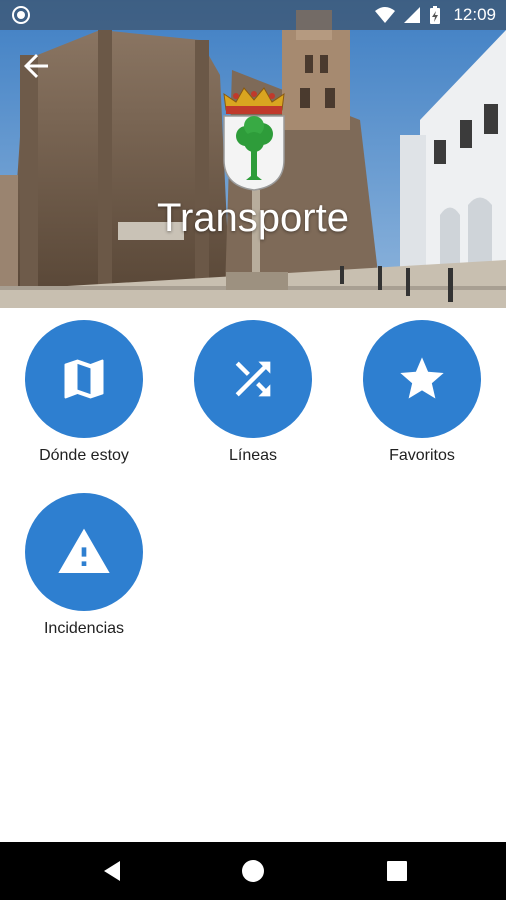  I want to click on star-icon, so click(422, 378).